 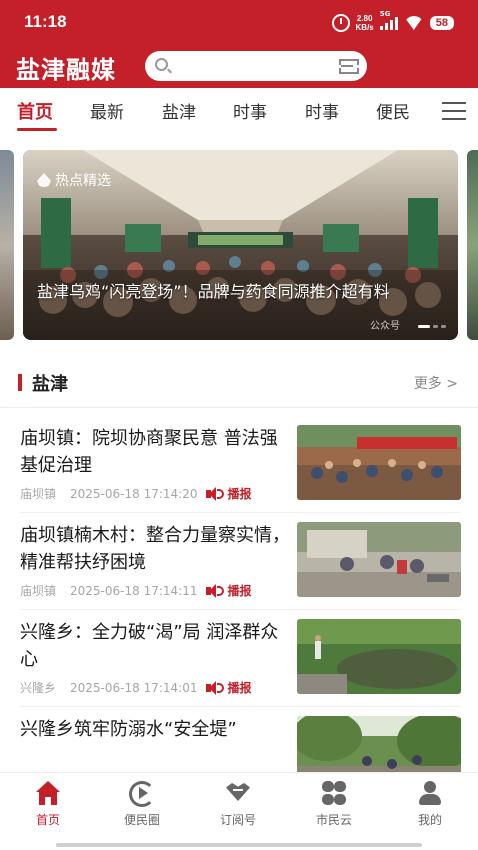 What do you see at coordinates (393, 110) in the screenshot?
I see `tab-convenience: 便民` at bounding box center [393, 110].